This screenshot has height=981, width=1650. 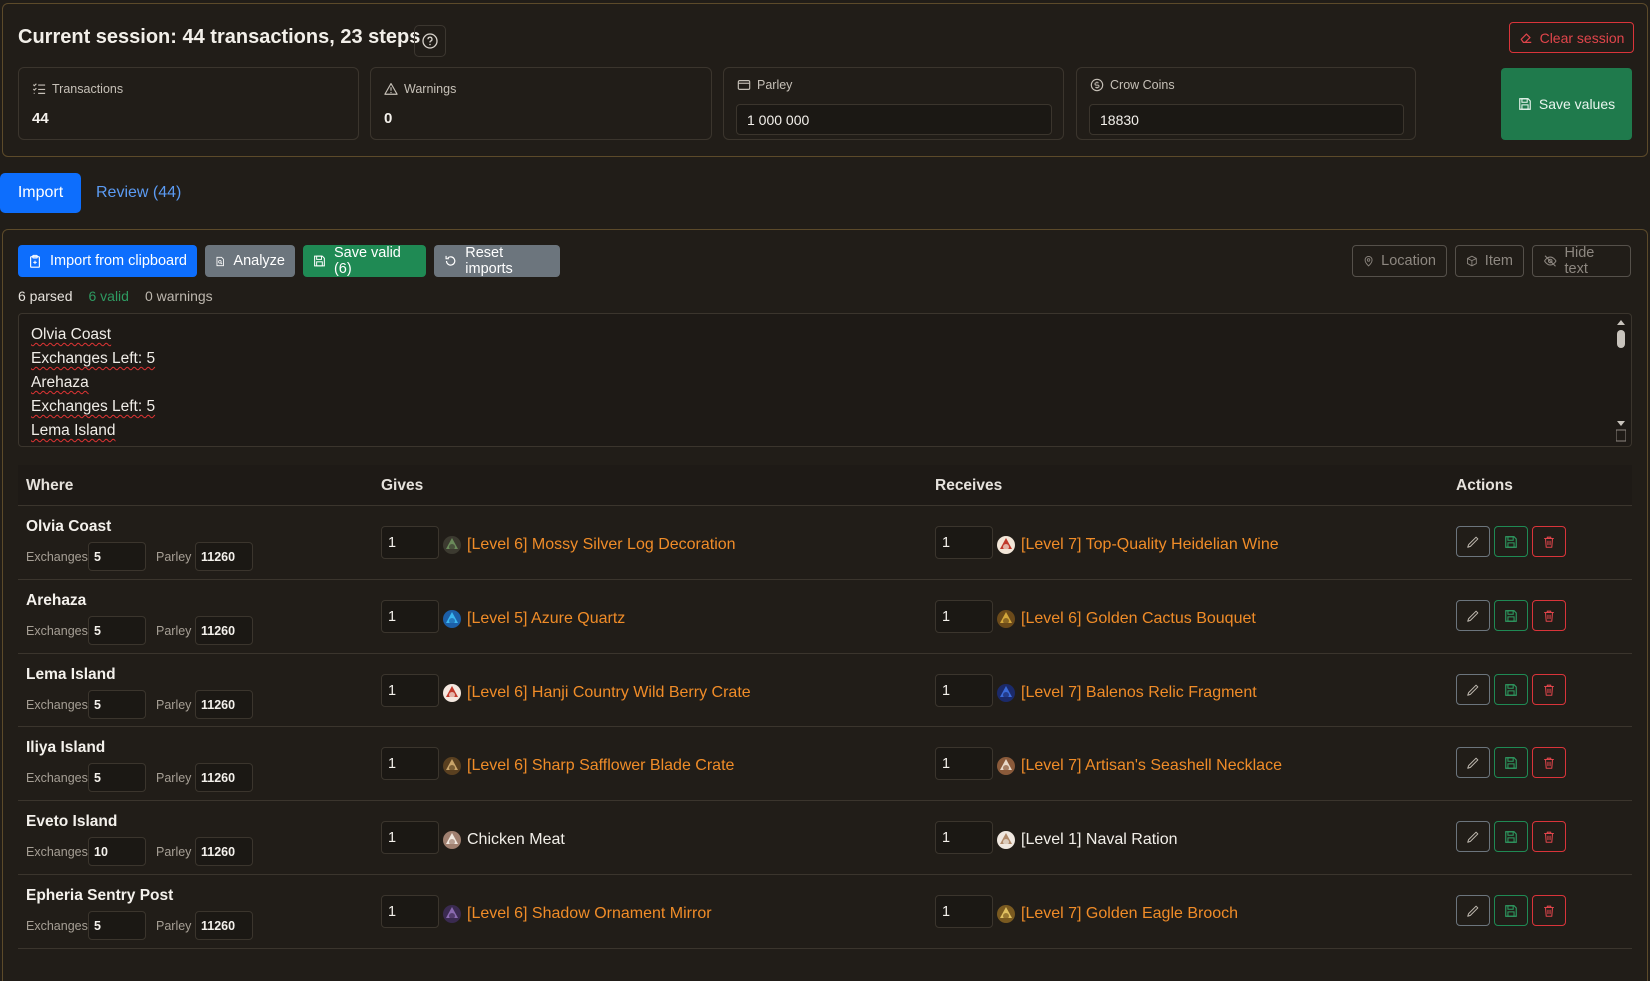 I want to click on table-bottom-border, so click(x=825, y=948).